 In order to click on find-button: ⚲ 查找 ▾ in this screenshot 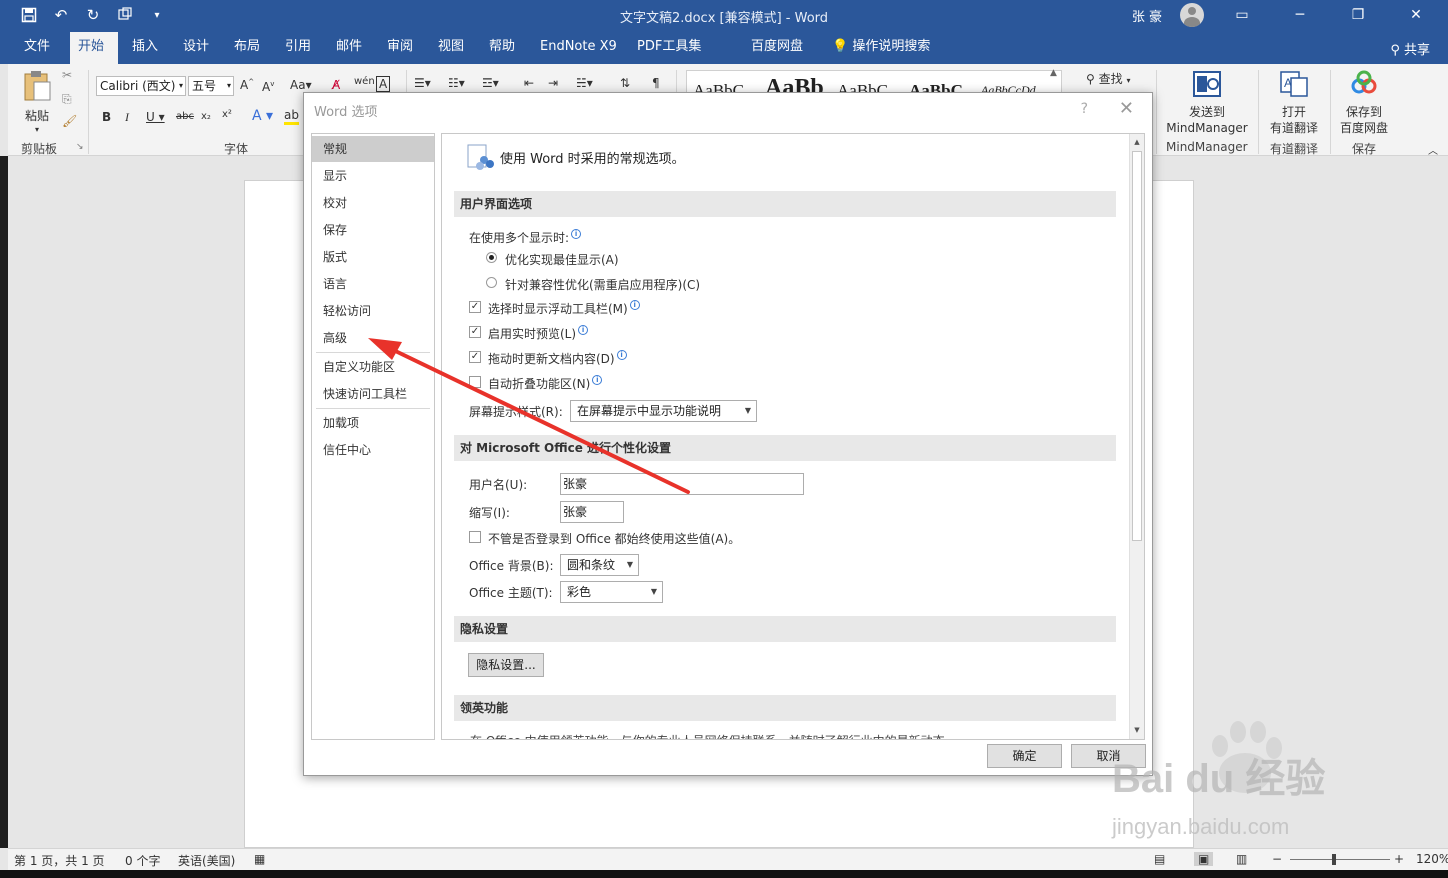, I will do `click(1108, 78)`.